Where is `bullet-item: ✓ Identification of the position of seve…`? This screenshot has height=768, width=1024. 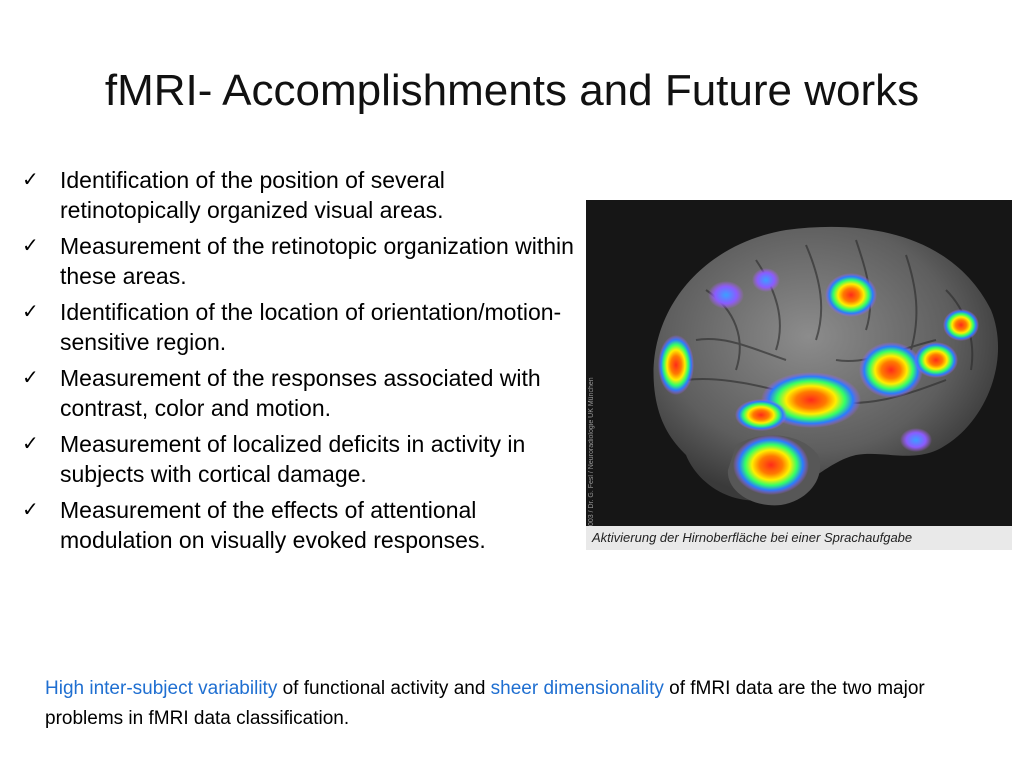
bullet-item: ✓ Identification of the position of seve… is located at coordinates (298, 195).